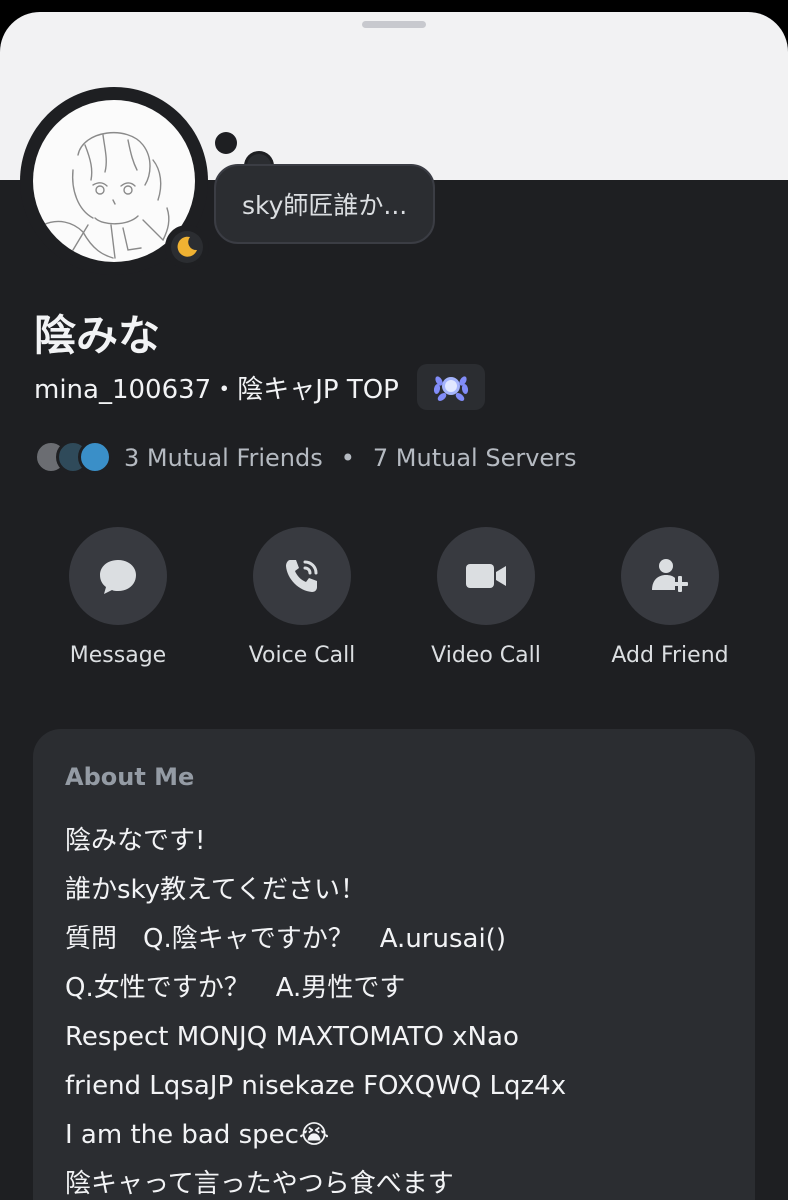 The height and width of the screenshot is (1200, 788). Describe the element at coordinates (118, 577) in the screenshot. I see `chat-bubble-icon` at that location.